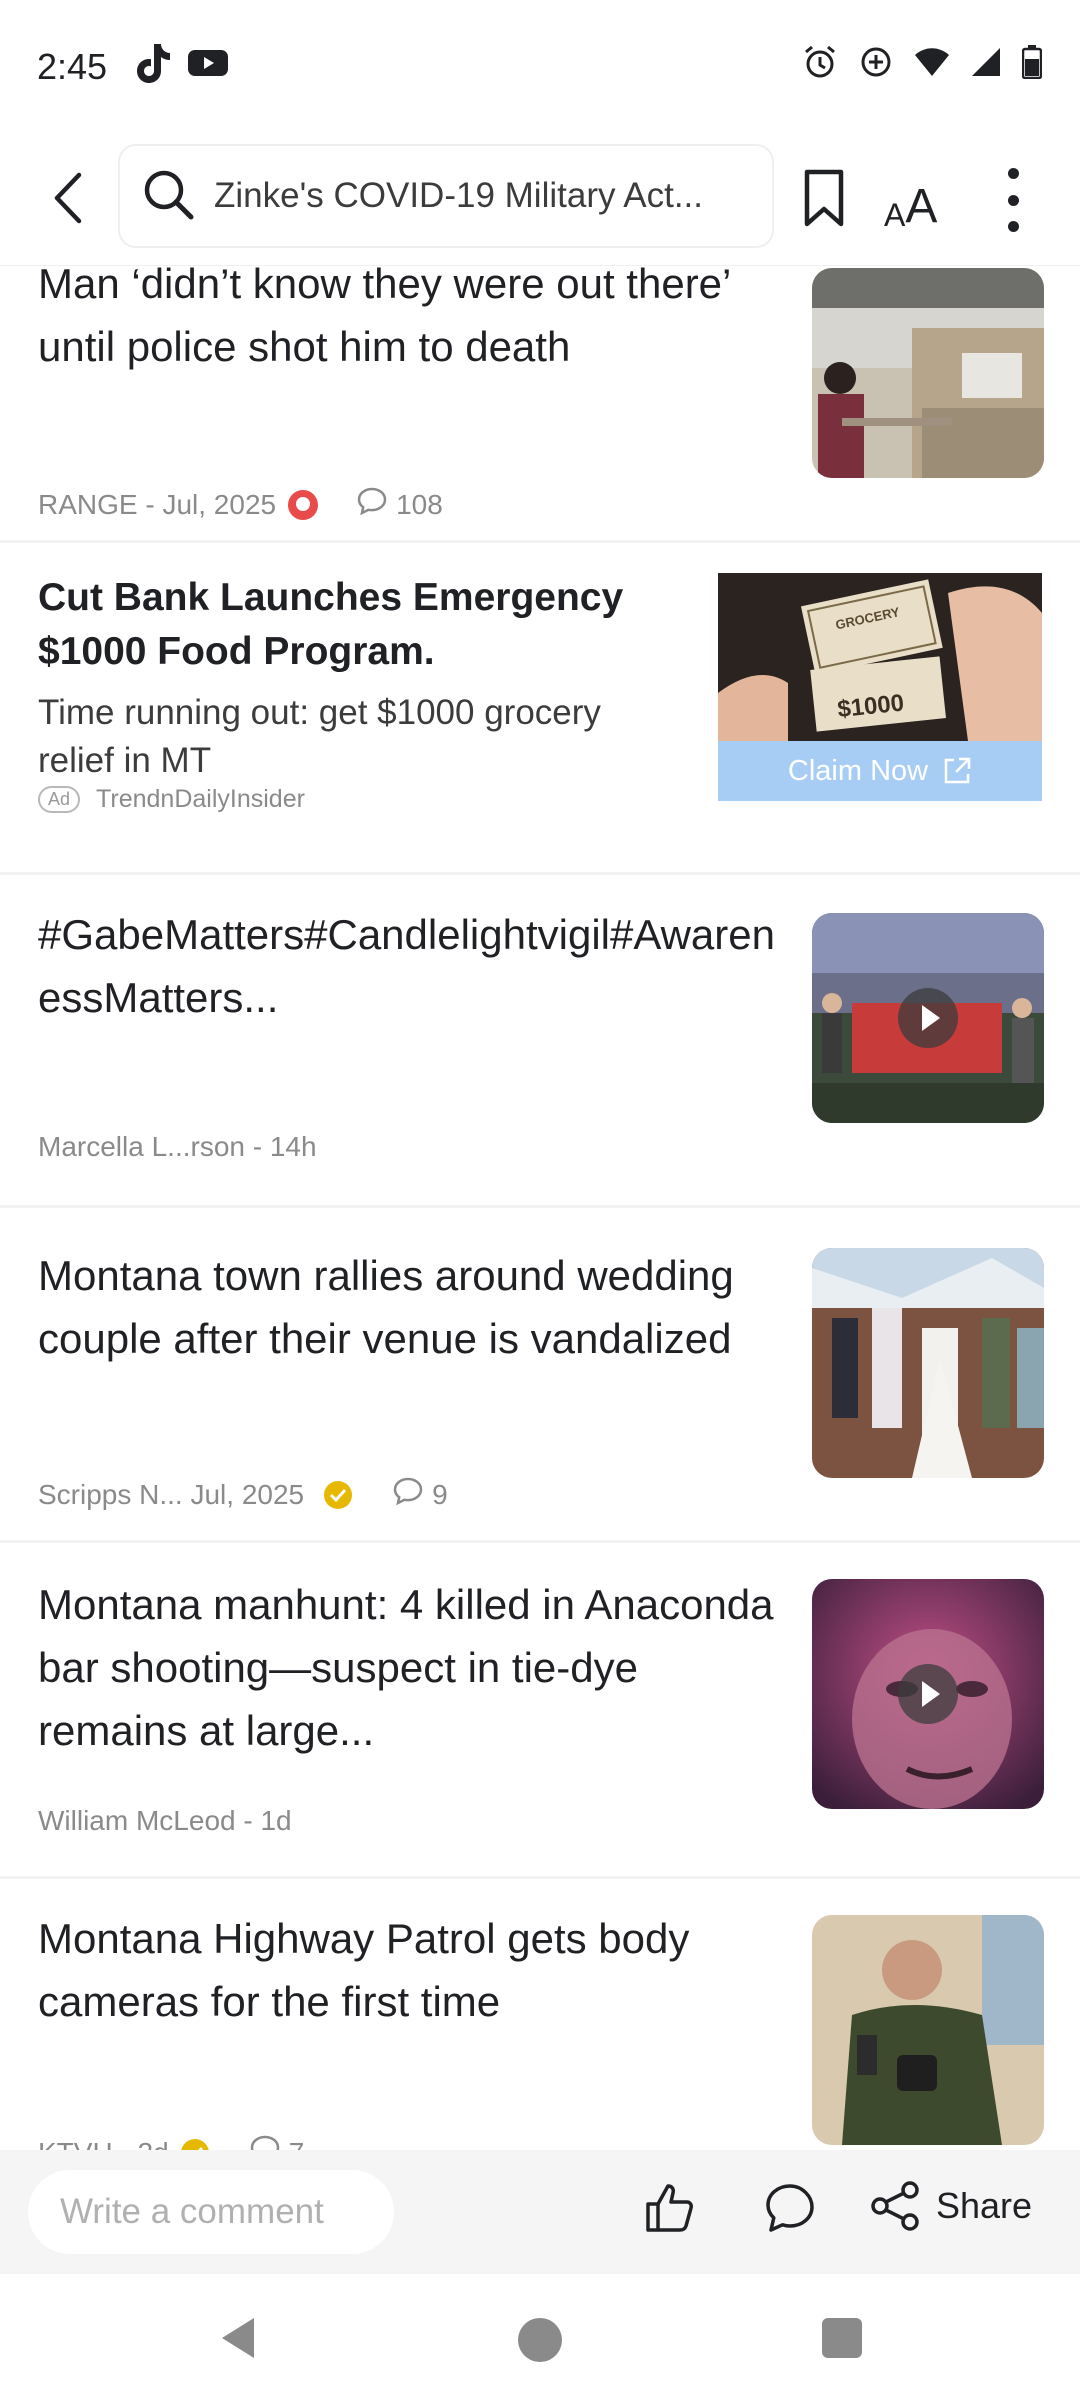 This screenshot has width=1080, height=2400. What do you see at coordinates (151, 65) in the screenshot?
I see `tiktok-icon` at bounding box center [151, 65].